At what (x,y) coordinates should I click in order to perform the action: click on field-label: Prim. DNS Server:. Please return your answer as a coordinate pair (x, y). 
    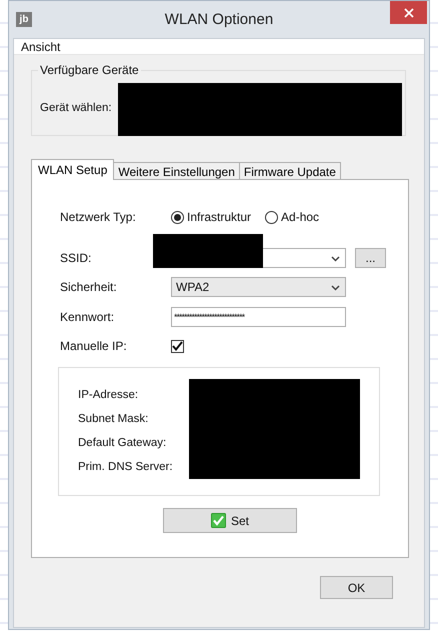
    Looking at the image, I should click on (125, 467).